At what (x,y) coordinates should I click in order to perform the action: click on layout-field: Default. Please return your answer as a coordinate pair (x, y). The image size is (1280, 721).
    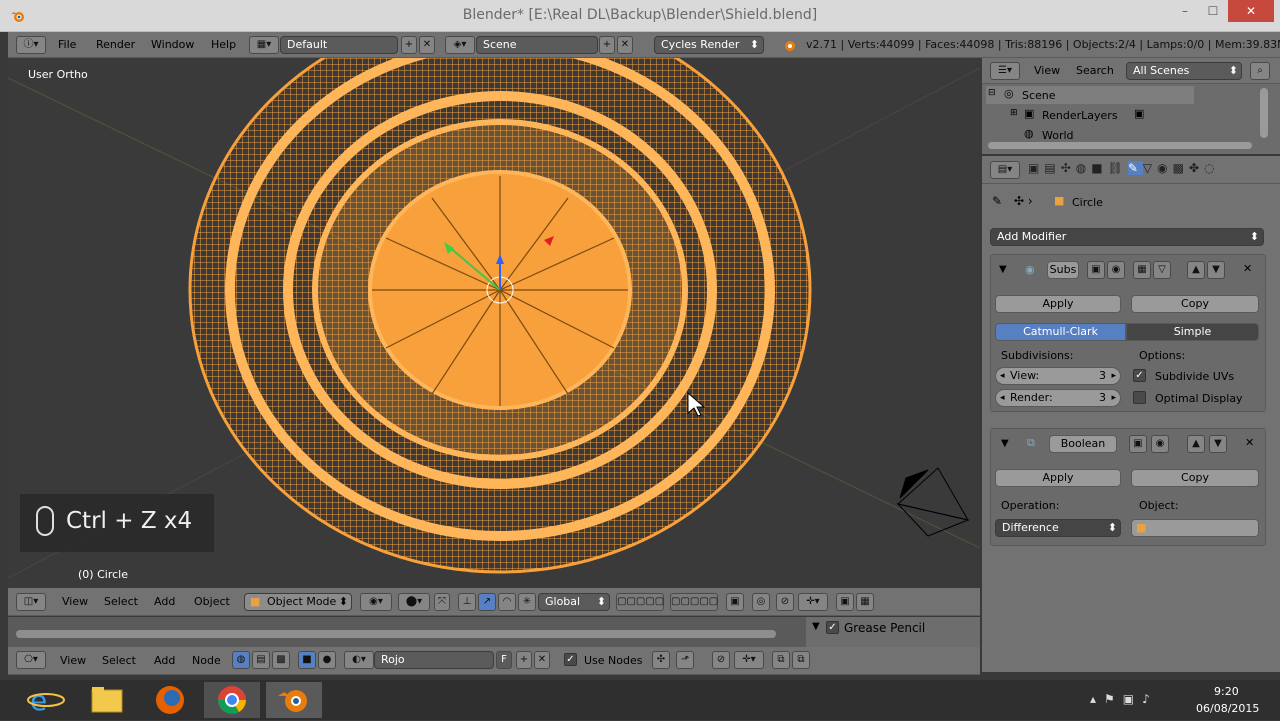
    Looking at the image, I should click on (339, 45).